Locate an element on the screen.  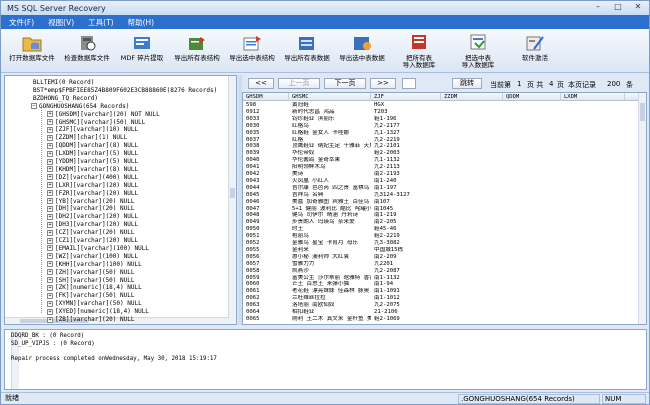
open-db-button: 打开数据库文件 is located at coordinates (32, 51).